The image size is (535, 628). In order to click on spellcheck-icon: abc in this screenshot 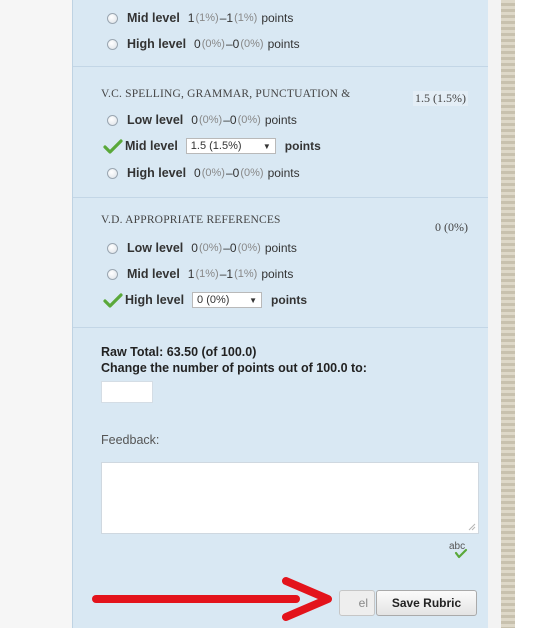, I will do `click(460, 549)`.